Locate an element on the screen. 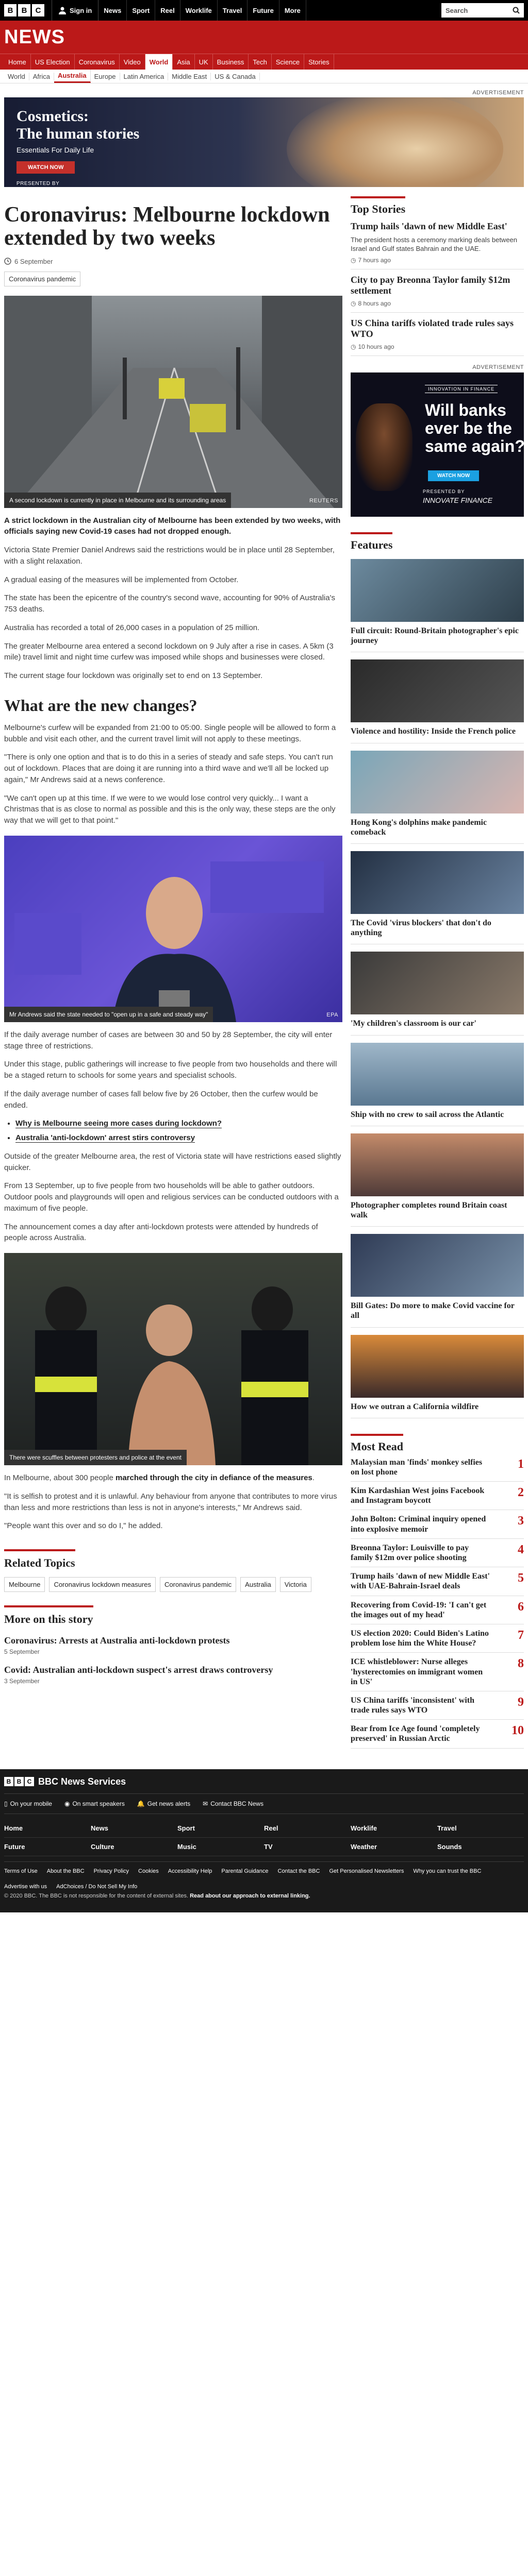 The height and width of the screenshot is (2576, 528). topic-tag: Victoria is located at coordinates (295, 1584).